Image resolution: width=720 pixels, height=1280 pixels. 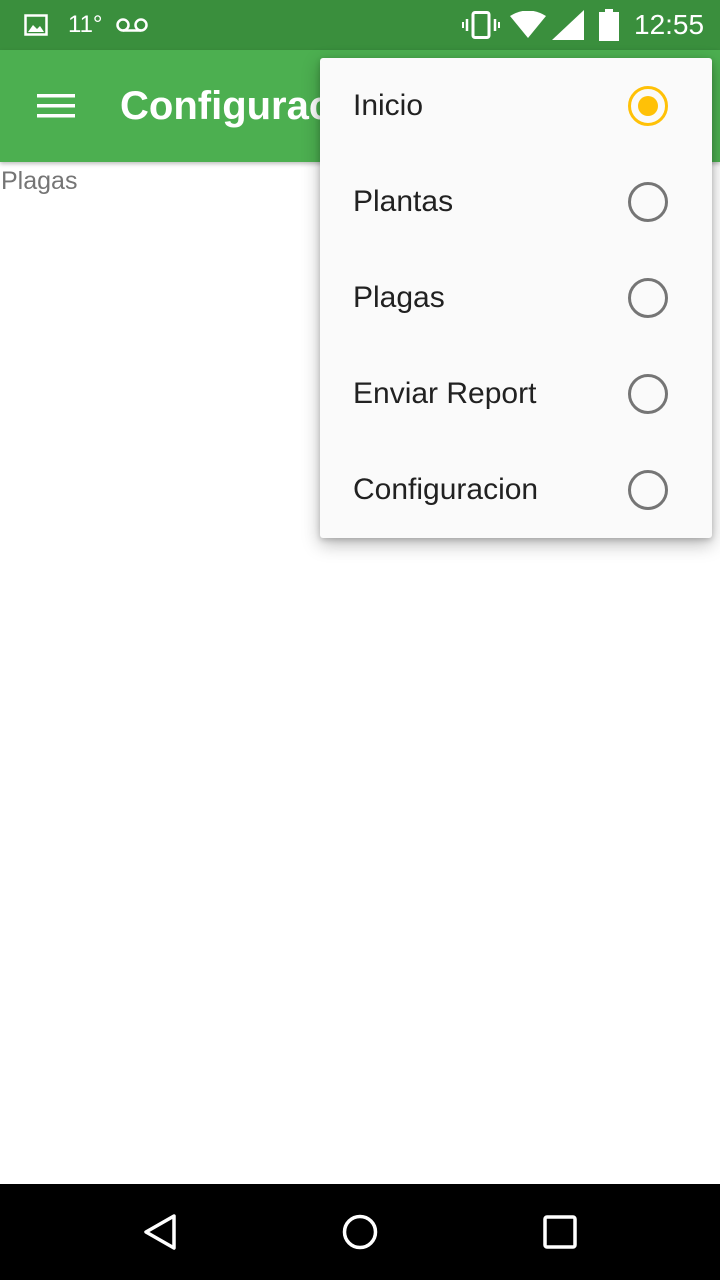 I want to click on battery-icon, so click(x=609, y=25).